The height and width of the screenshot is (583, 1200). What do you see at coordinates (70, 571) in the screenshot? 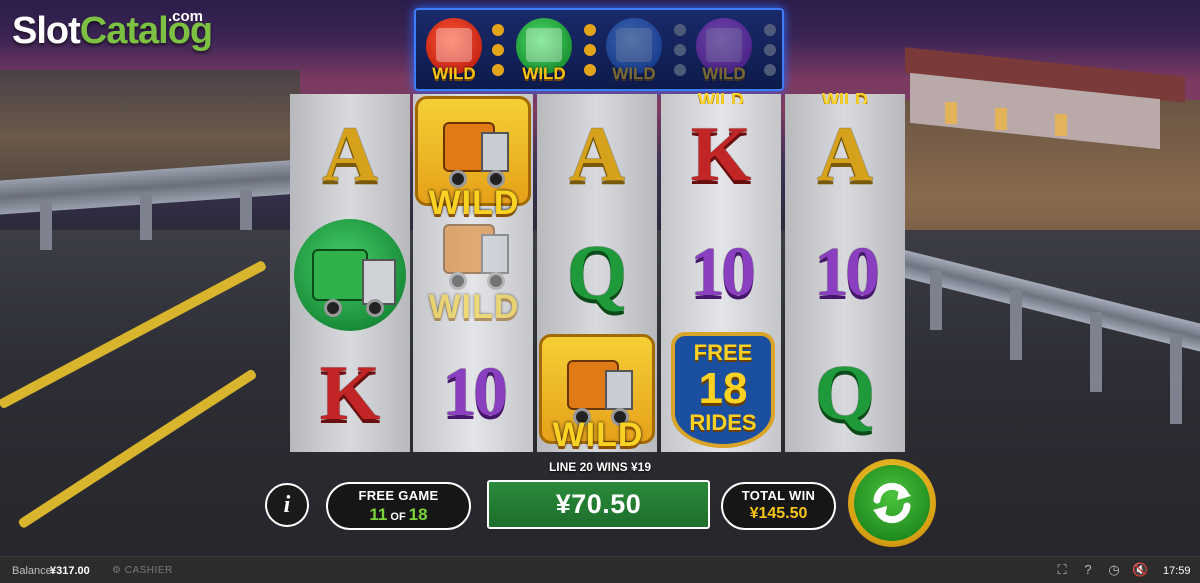
I see `balance-value: ¥317.00` at bounding box center [70, 571].